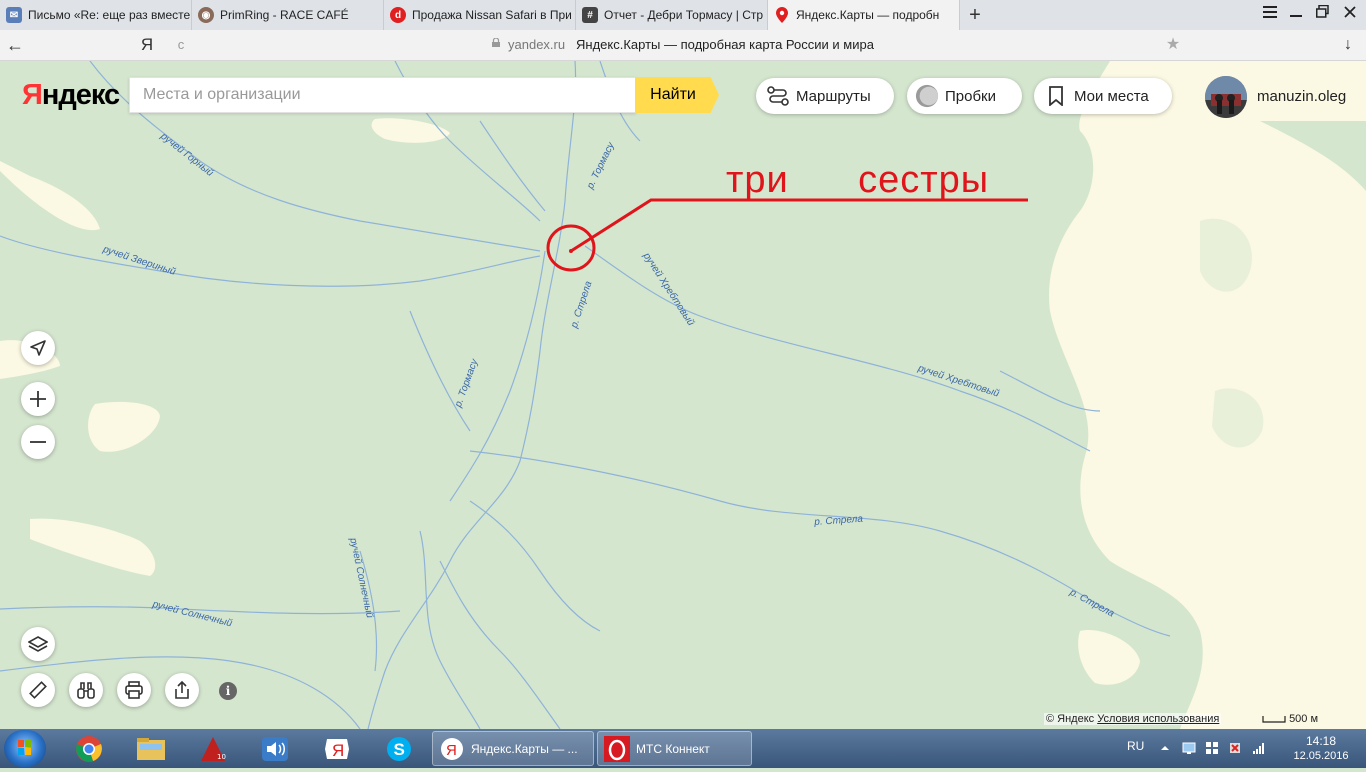  Describe the element at coordinates (221, 757) in the screenshot. I see `svg-text: 10` at that location.